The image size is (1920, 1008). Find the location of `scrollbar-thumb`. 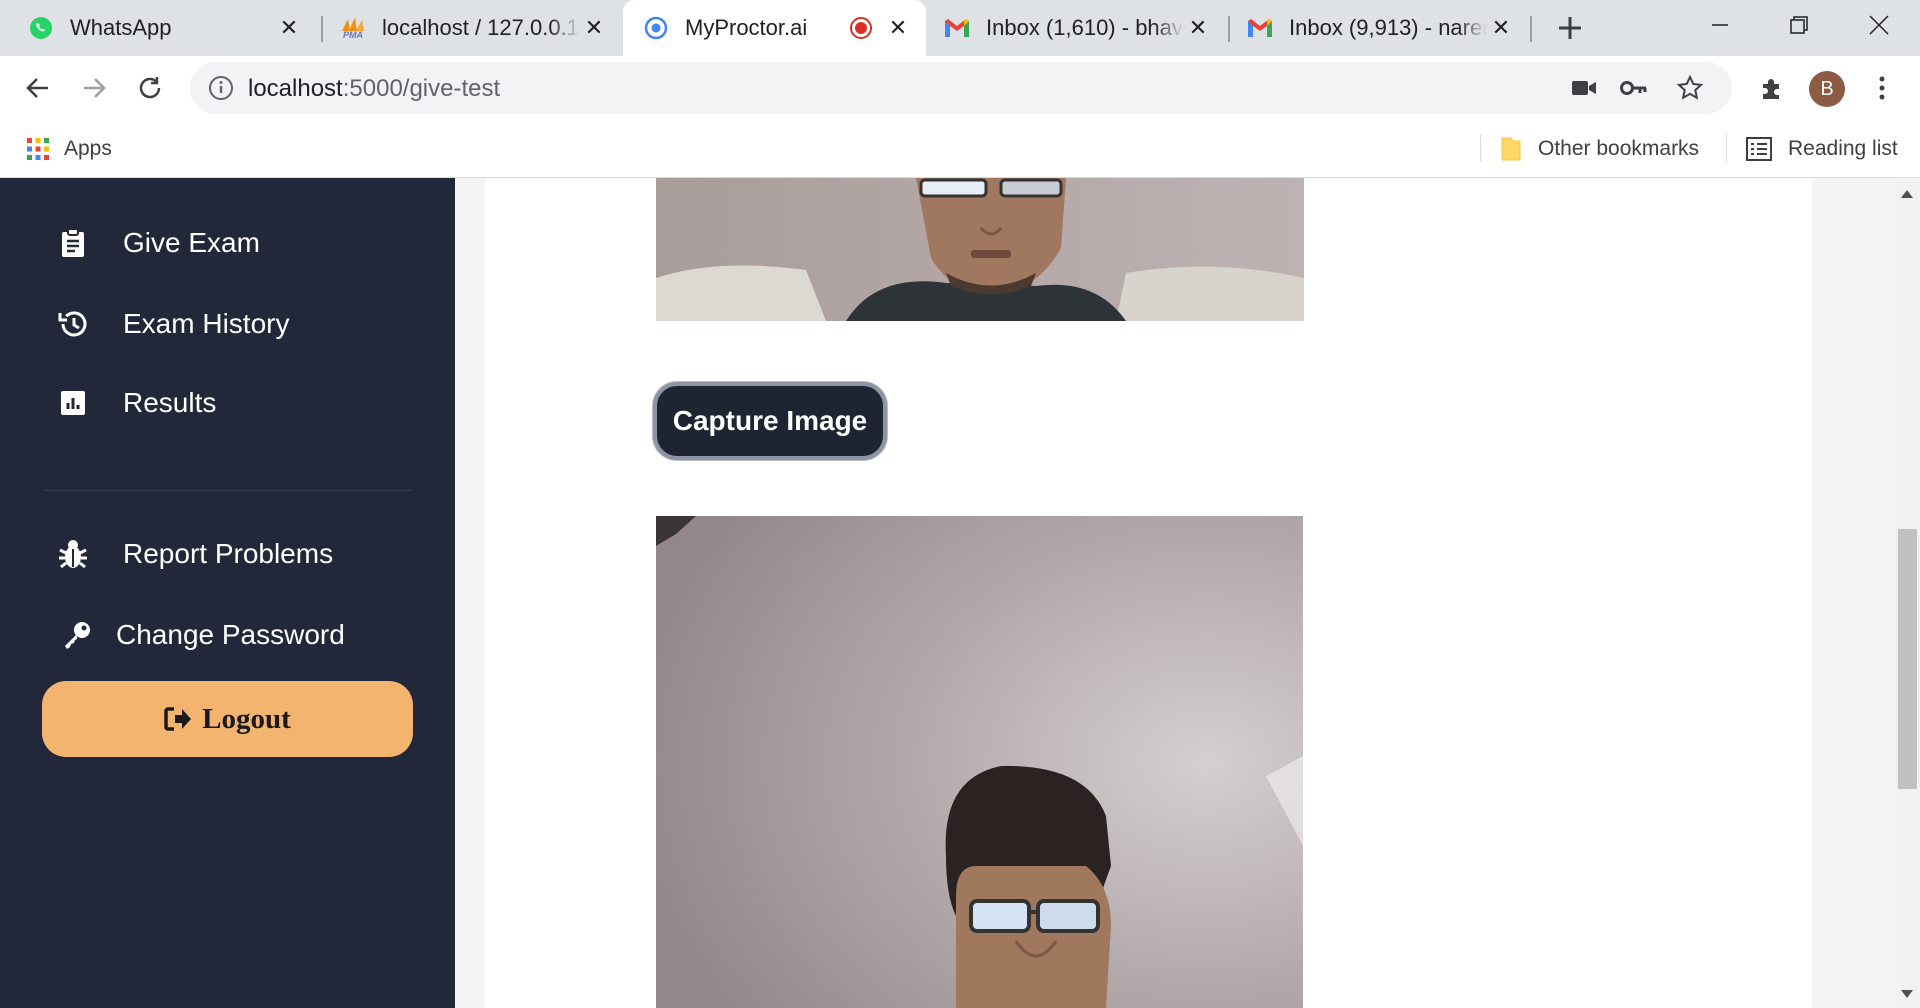

scrollbar-thumb is located at coordinates (1907, 659).